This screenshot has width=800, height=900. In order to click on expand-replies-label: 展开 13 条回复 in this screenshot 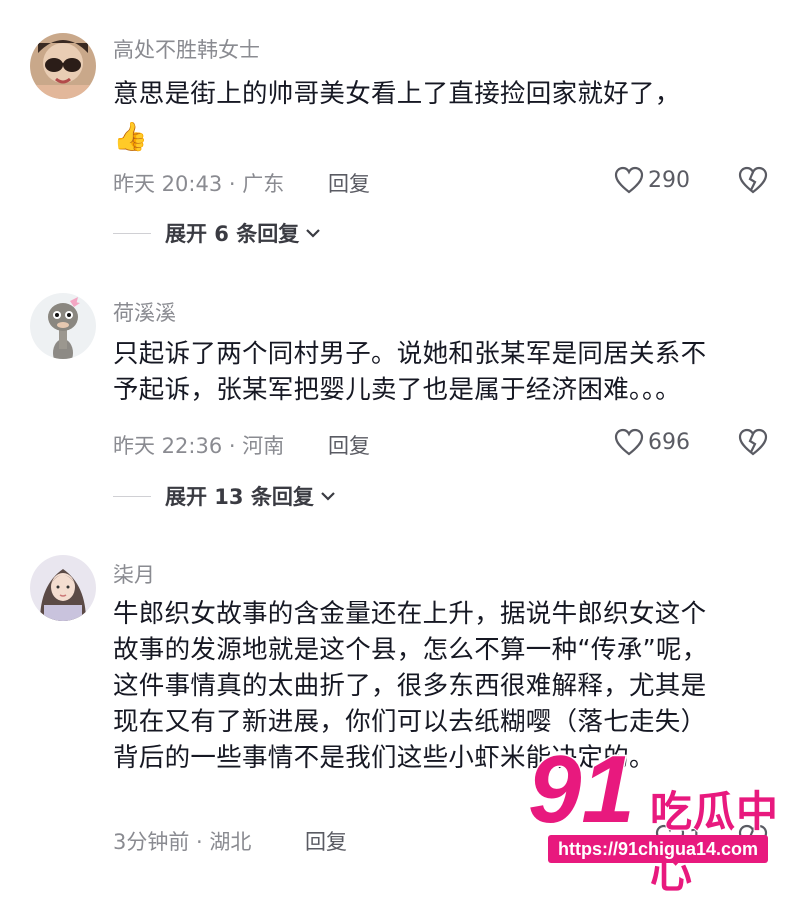, I will do `click(239, 497)`.